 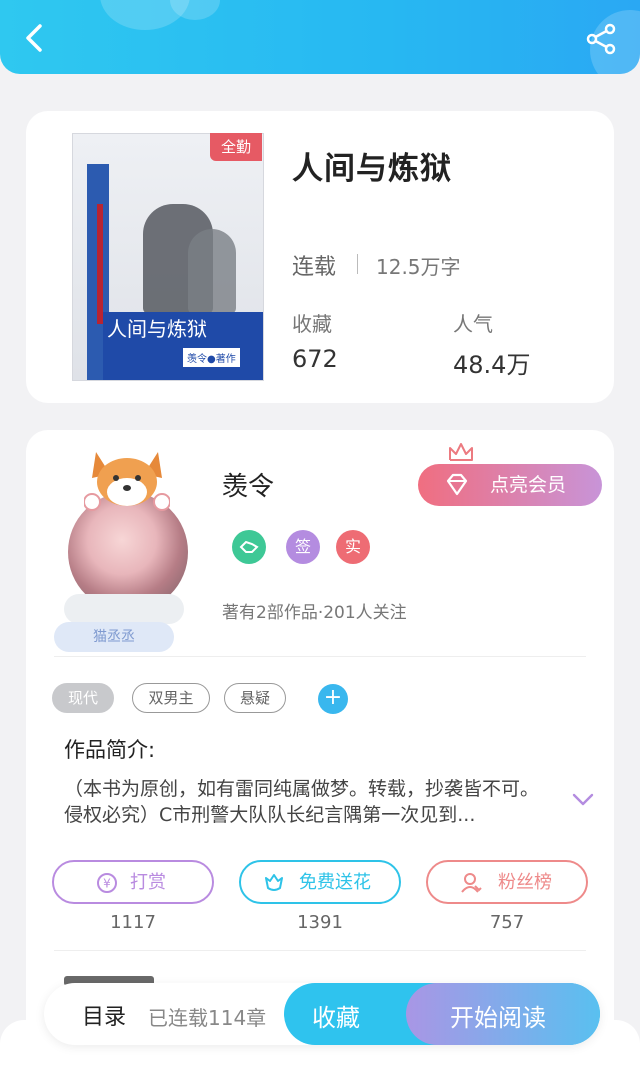 What do you see at coordinates (372, 169) in the screenshot?
I see `book-title: 人间与炼狱` at bounding box center [372, 169].